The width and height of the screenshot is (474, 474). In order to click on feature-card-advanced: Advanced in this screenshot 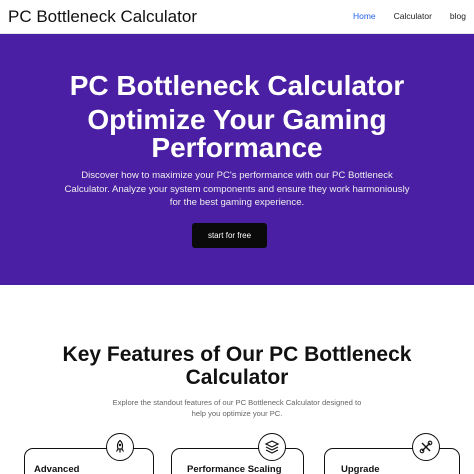, I will do `click(89, 461)`.